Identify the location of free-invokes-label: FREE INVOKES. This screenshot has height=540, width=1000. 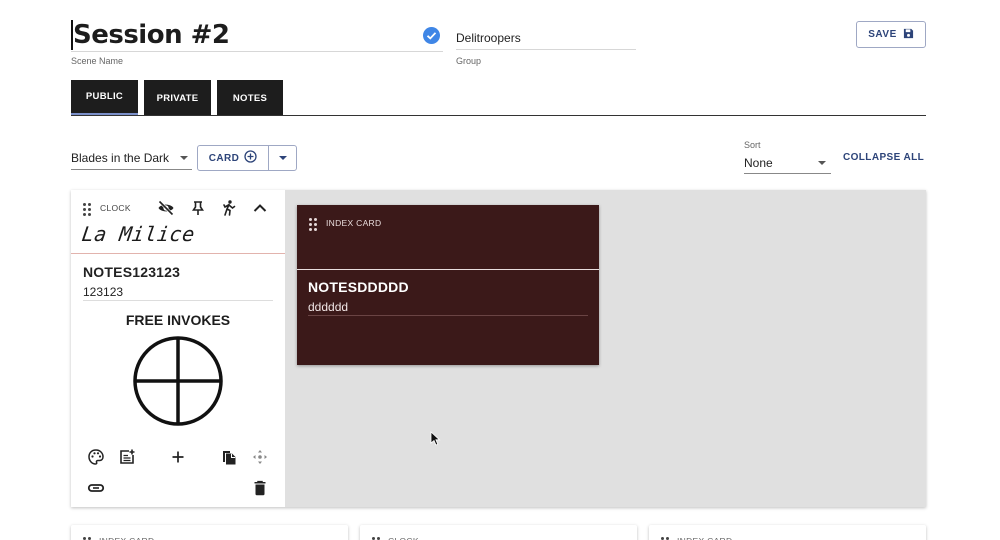
(178, 320).